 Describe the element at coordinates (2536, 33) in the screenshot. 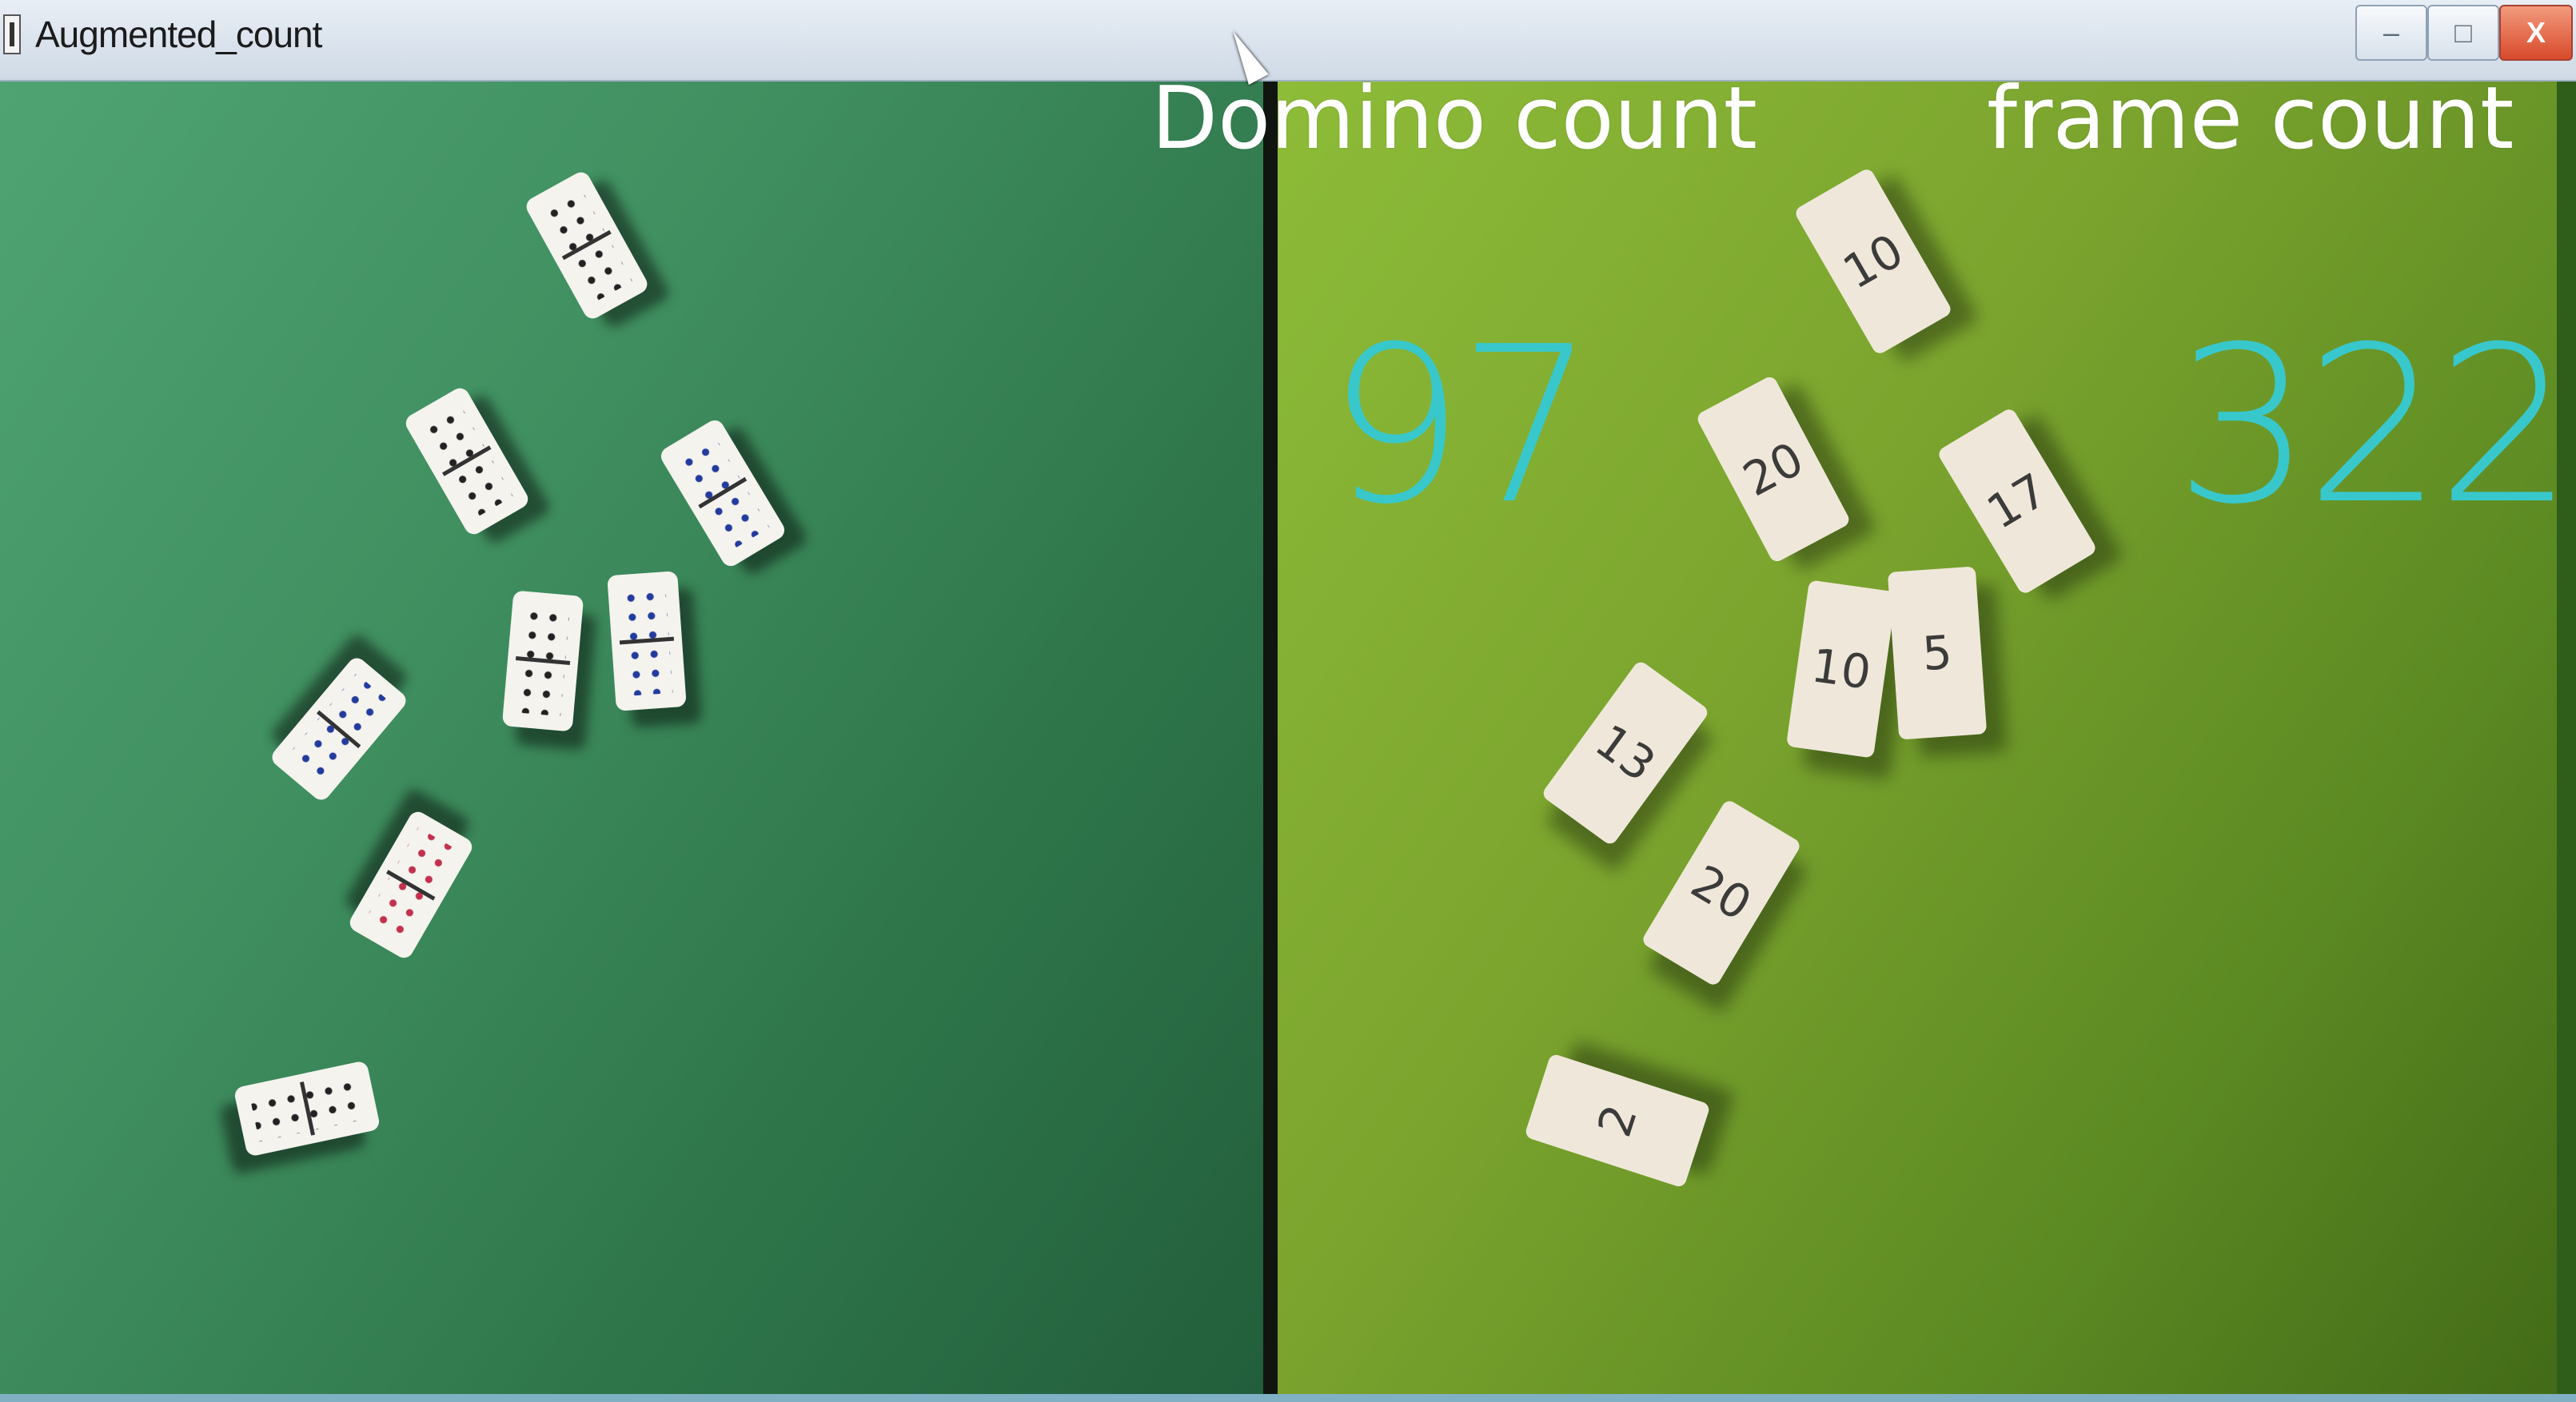

I see `close-button: X` at that location.